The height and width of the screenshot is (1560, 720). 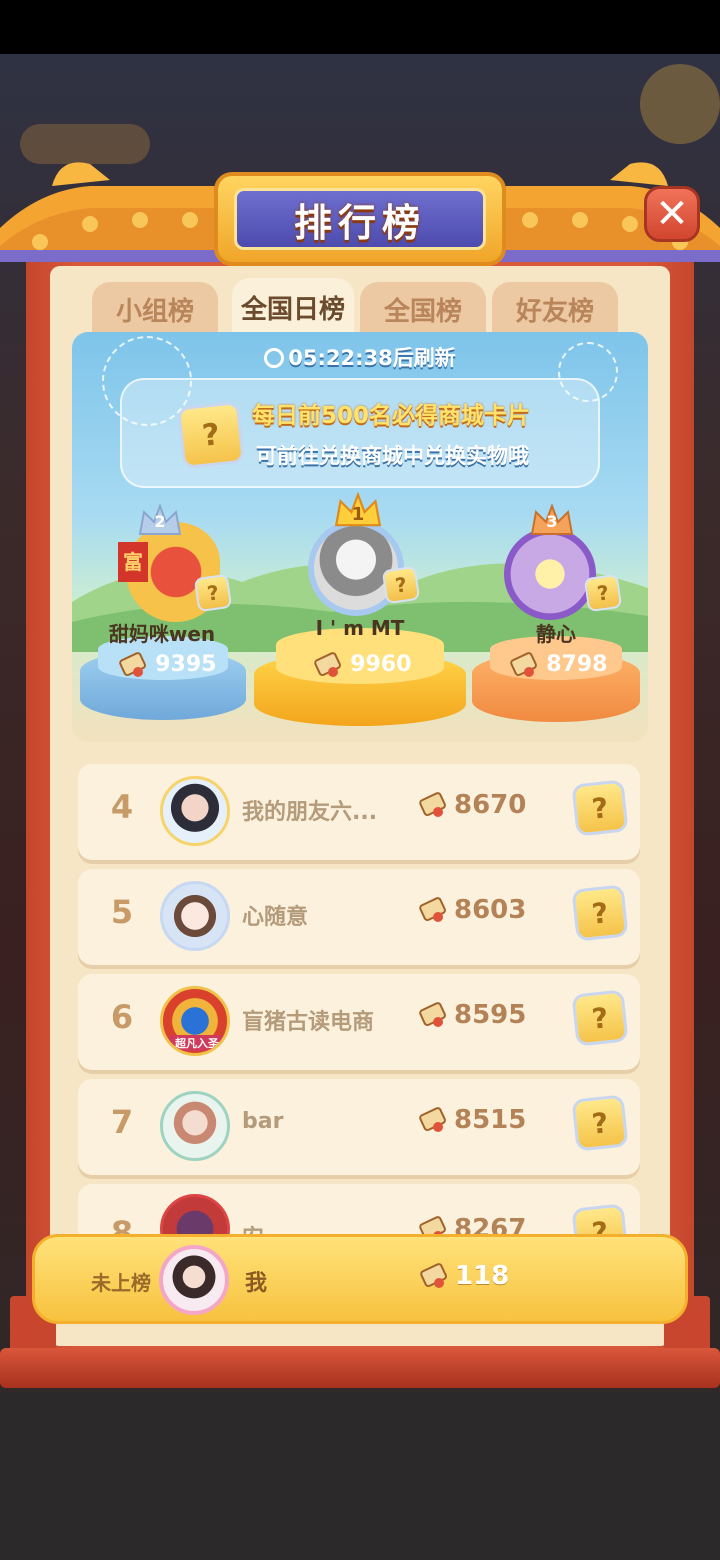 I want to click on rank-number: 6, so click(x=122, y=1017).